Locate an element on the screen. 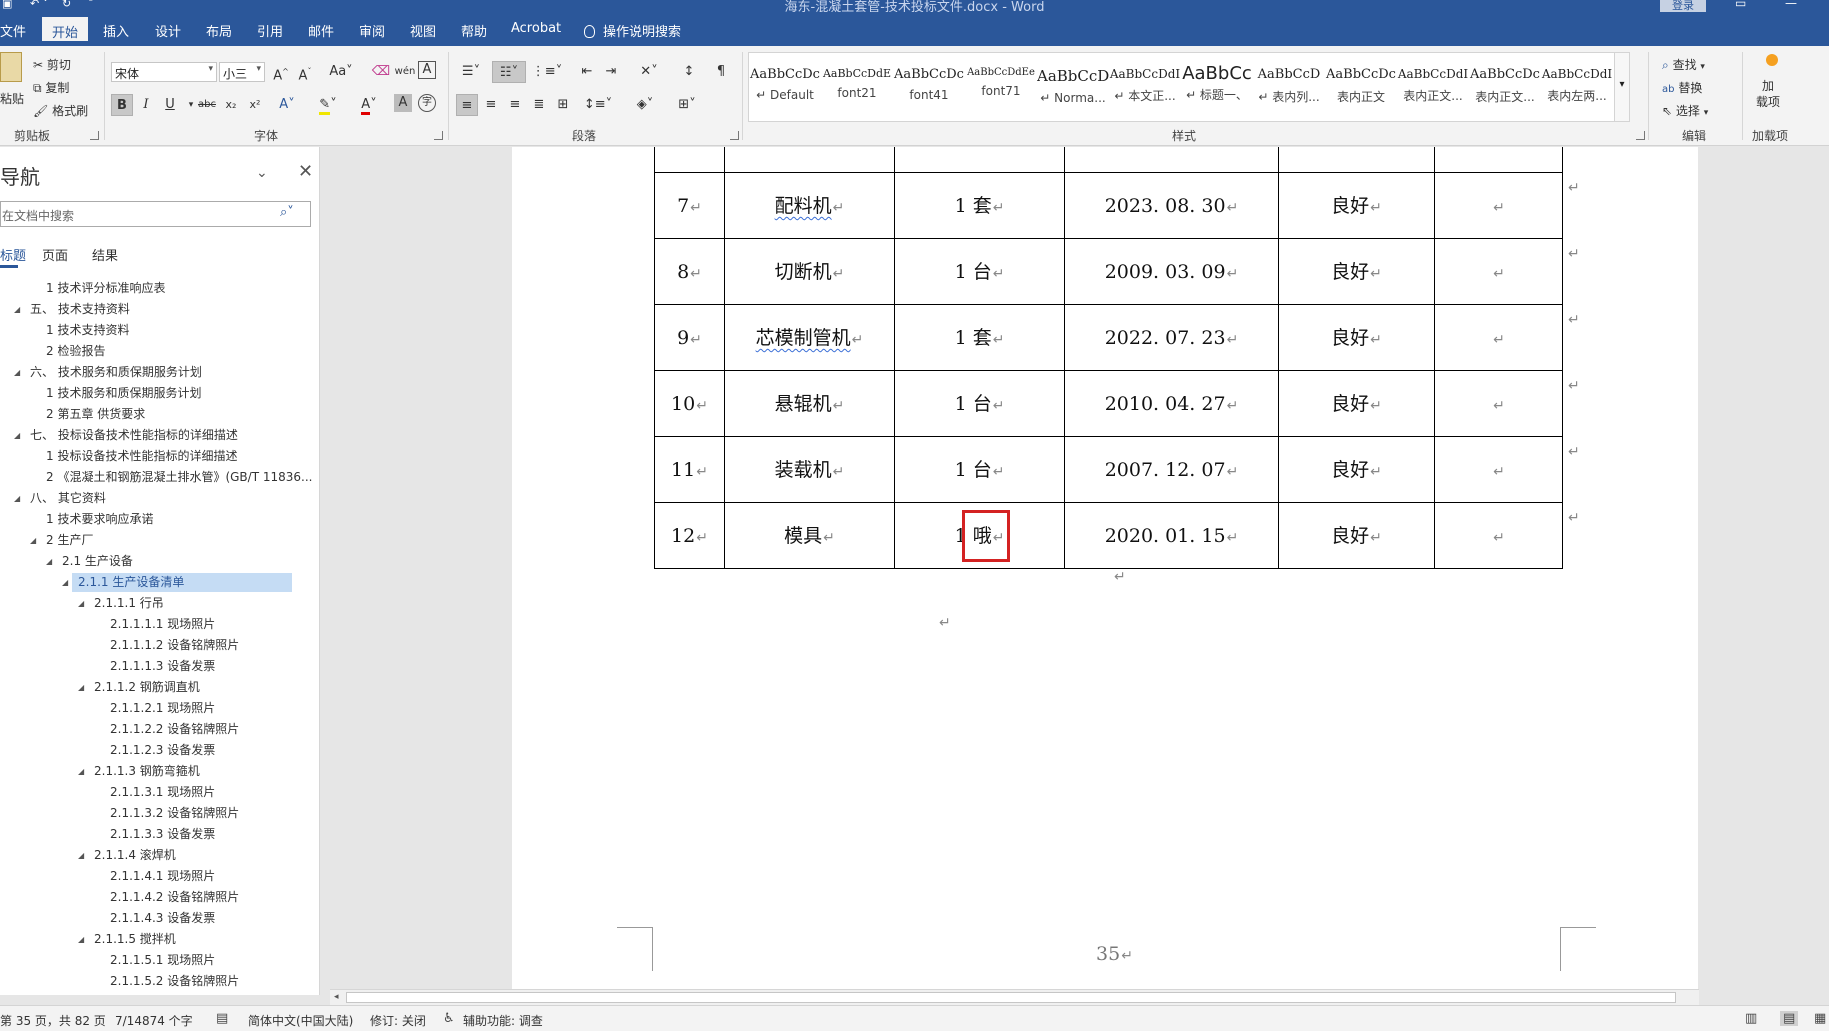 The height and width of the screenshot is (1031, 1829). cell-date is located at coordinates (1171, 160).